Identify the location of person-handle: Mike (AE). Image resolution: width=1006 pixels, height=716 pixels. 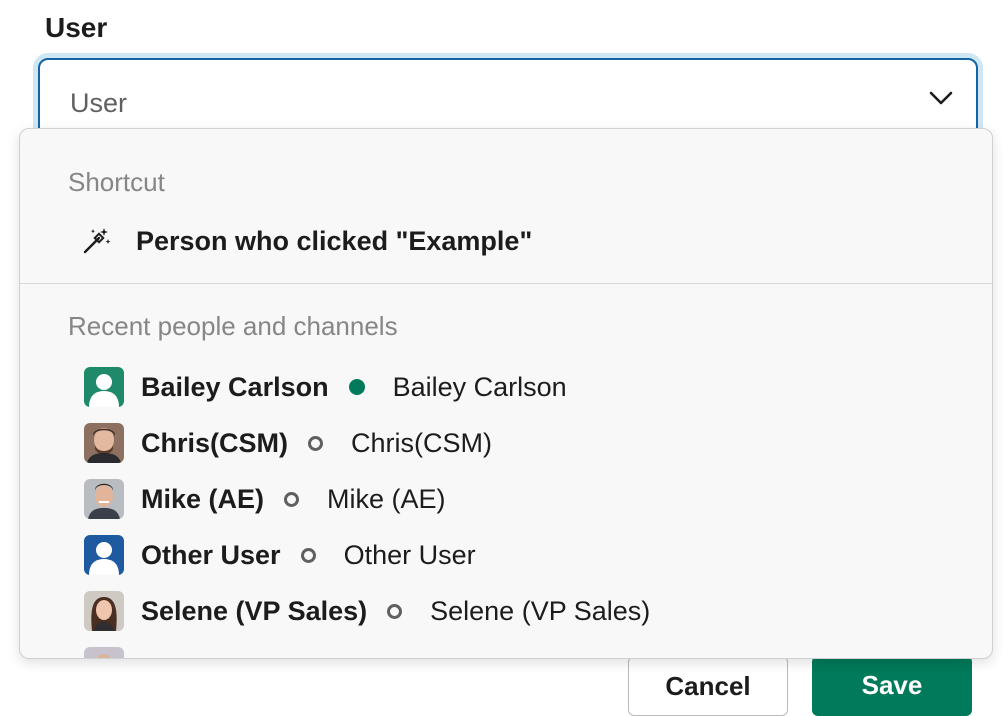
(386, 498).